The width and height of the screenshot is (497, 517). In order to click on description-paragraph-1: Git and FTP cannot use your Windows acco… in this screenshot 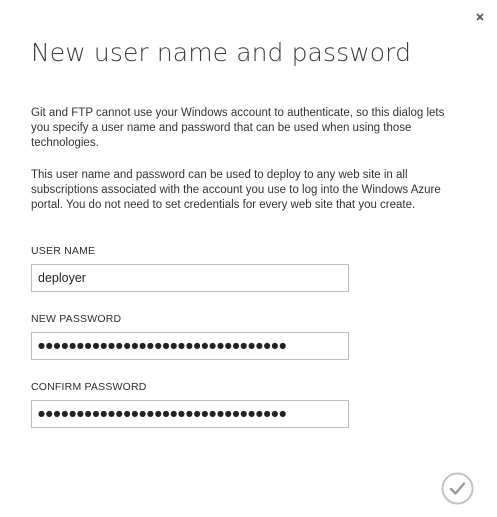, I will do `click(238, 128)`.